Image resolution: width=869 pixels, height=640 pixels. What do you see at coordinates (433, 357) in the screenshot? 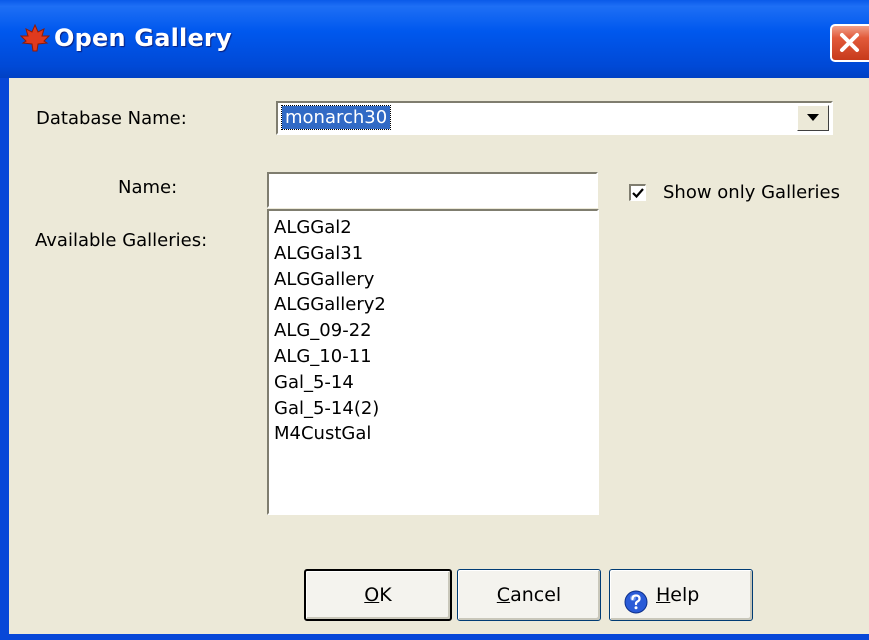
I see `list-item: ALG_10-11` at bounding box center [433, 357].